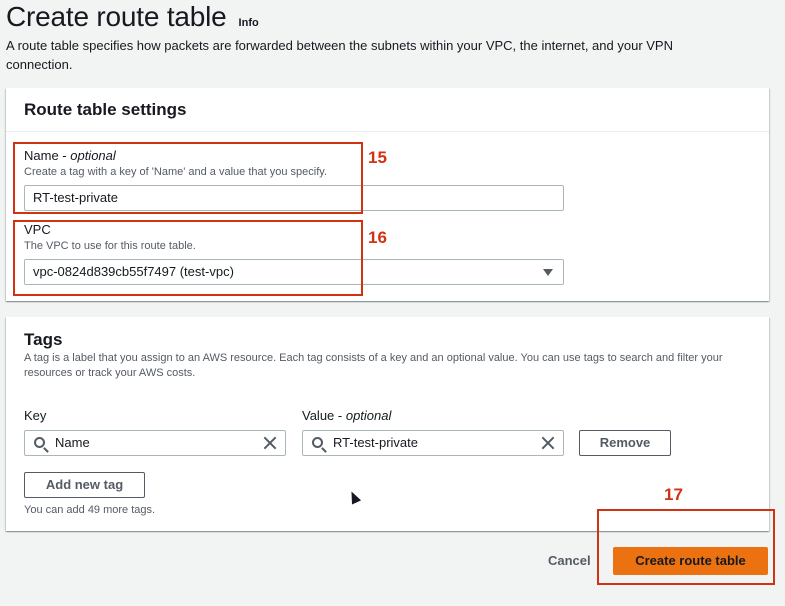 The image size is (785, 606). Describe the element at coordinates (155, 443) in the screenshot. I see `tag-key-input: Name` at that location.